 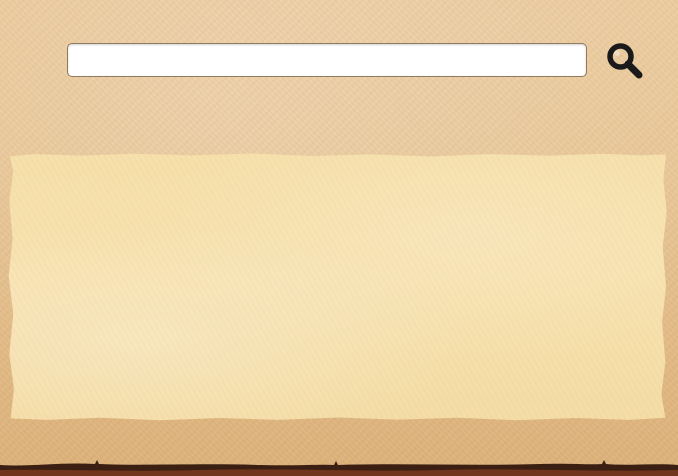 I want to click on magnifier-icon, so click(x=625, y=61).